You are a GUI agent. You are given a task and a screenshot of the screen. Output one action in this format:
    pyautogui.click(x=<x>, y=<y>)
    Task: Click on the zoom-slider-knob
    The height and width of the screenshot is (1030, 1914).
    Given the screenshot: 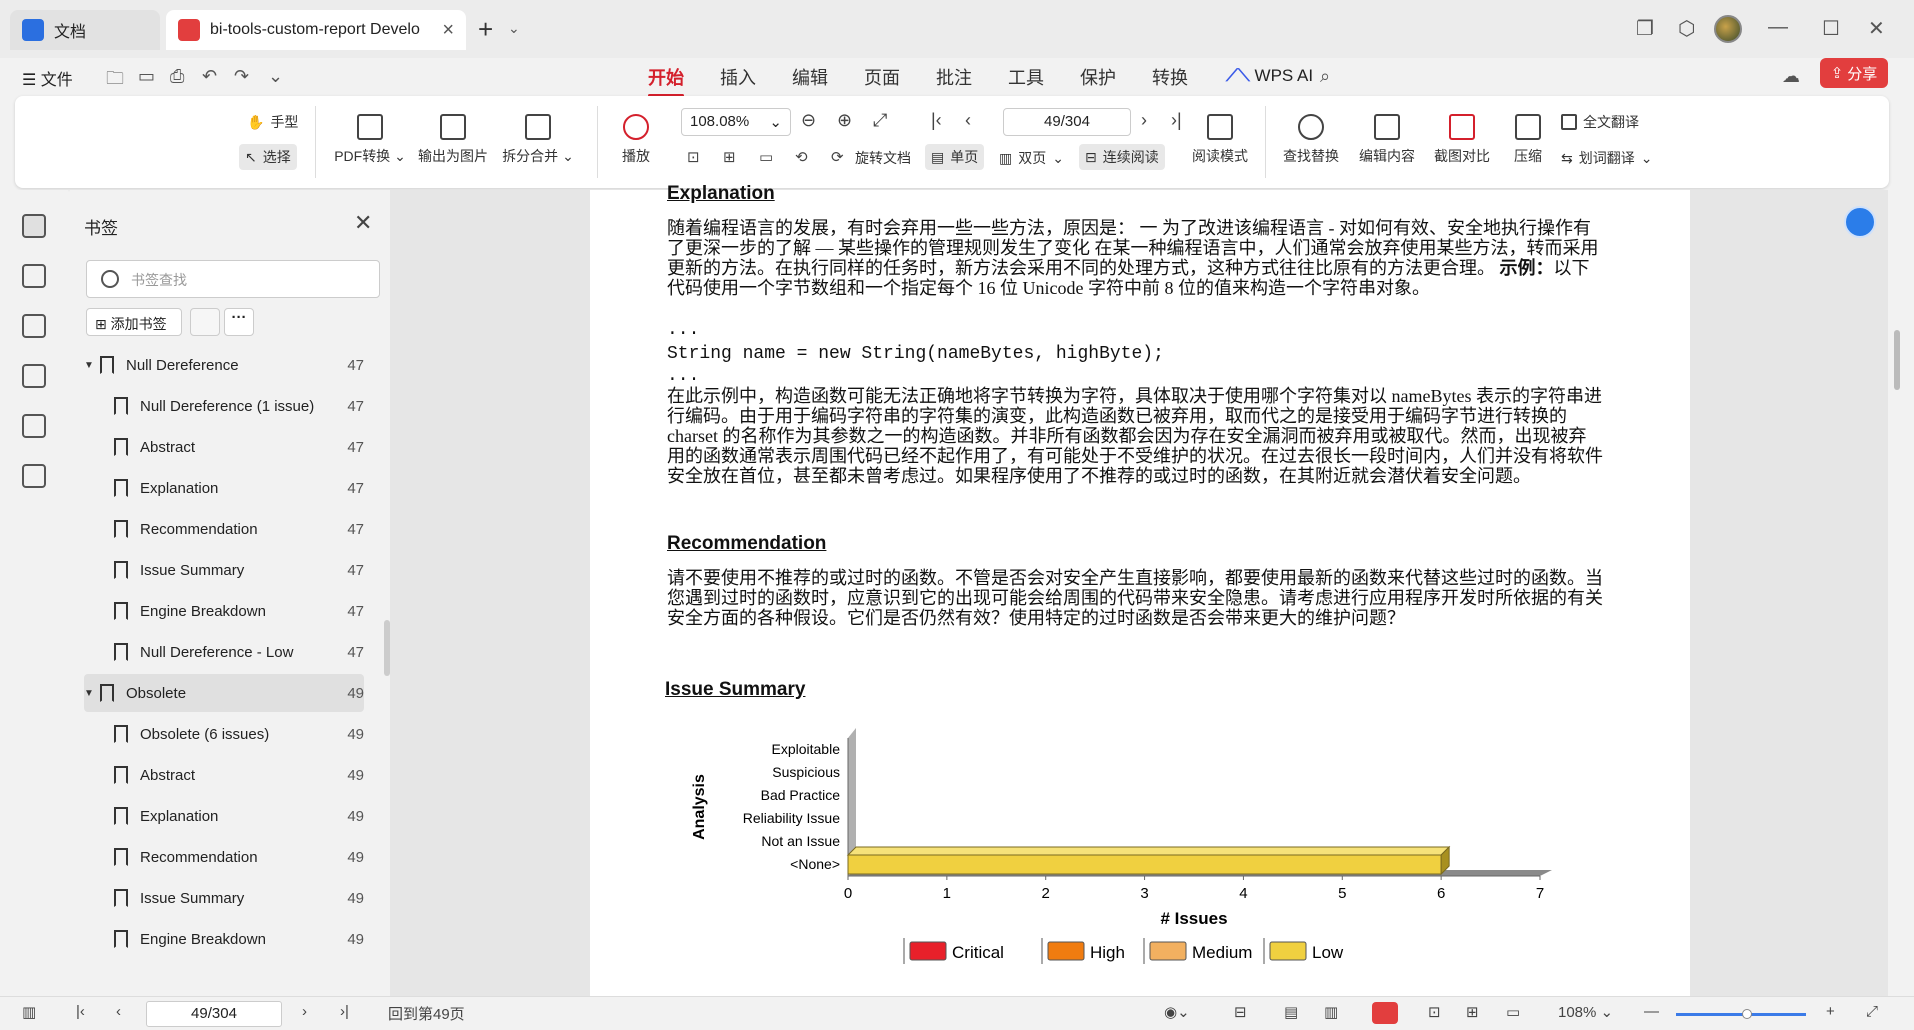 What is the action you would take?
    pyautogui.click(x=1747, y=1014)
    